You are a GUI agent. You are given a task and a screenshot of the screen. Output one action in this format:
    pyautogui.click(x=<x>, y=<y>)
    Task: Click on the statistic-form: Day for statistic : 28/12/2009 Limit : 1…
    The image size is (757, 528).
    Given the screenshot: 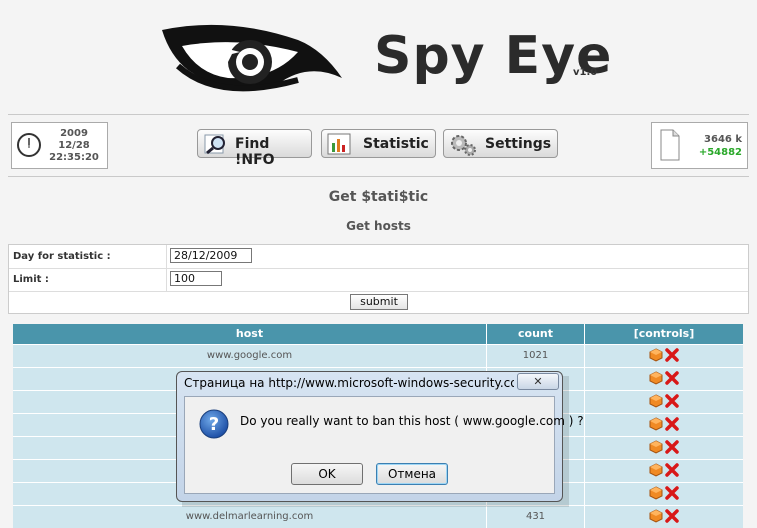 What is the action you would take?
    pyautogui.click(x=378, y=279)
    